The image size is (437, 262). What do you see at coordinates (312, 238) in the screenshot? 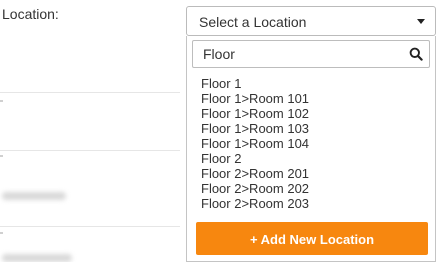
I see `add-new-location-button: + Add New Location` at bounding box center [312, 238].